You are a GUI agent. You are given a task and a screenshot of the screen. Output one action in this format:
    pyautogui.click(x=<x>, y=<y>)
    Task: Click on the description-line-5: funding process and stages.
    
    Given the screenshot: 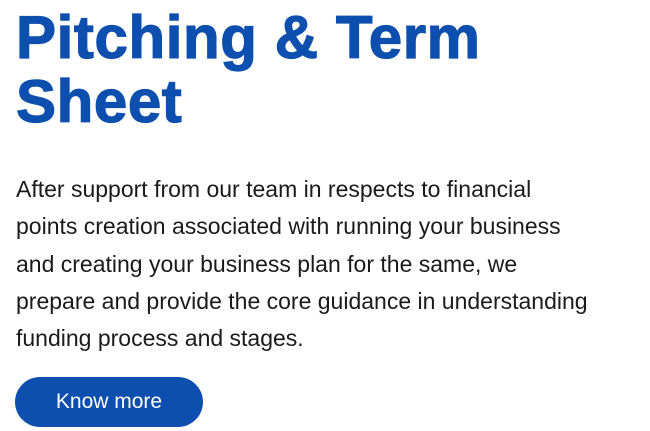 What is the action you would take?
    pyautogui.click(x=160, y=338)
    